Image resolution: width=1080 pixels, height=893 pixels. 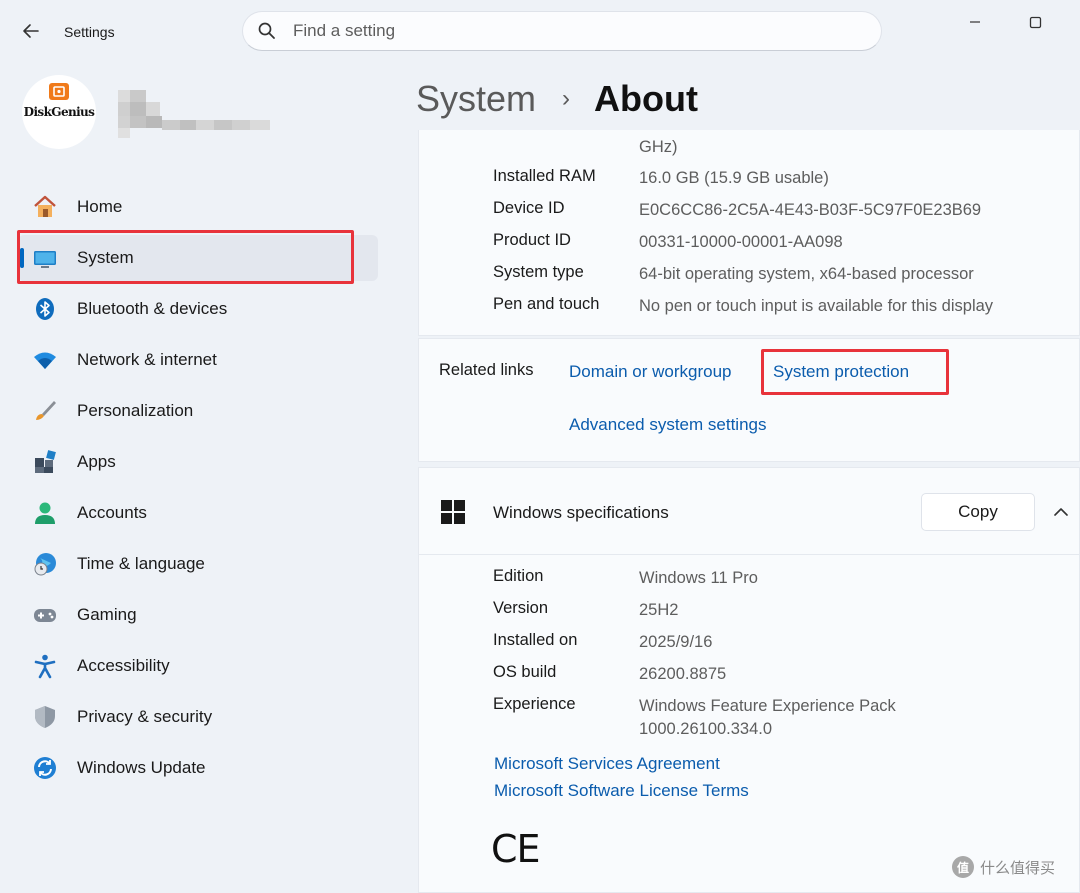 What do you see at coordinates (810, 210) in the screenshot?
I see `spec-value: E0C6CC86-2C5A-4E43-B03F-5C97F0E23B69` at bounding box center [810, 210].